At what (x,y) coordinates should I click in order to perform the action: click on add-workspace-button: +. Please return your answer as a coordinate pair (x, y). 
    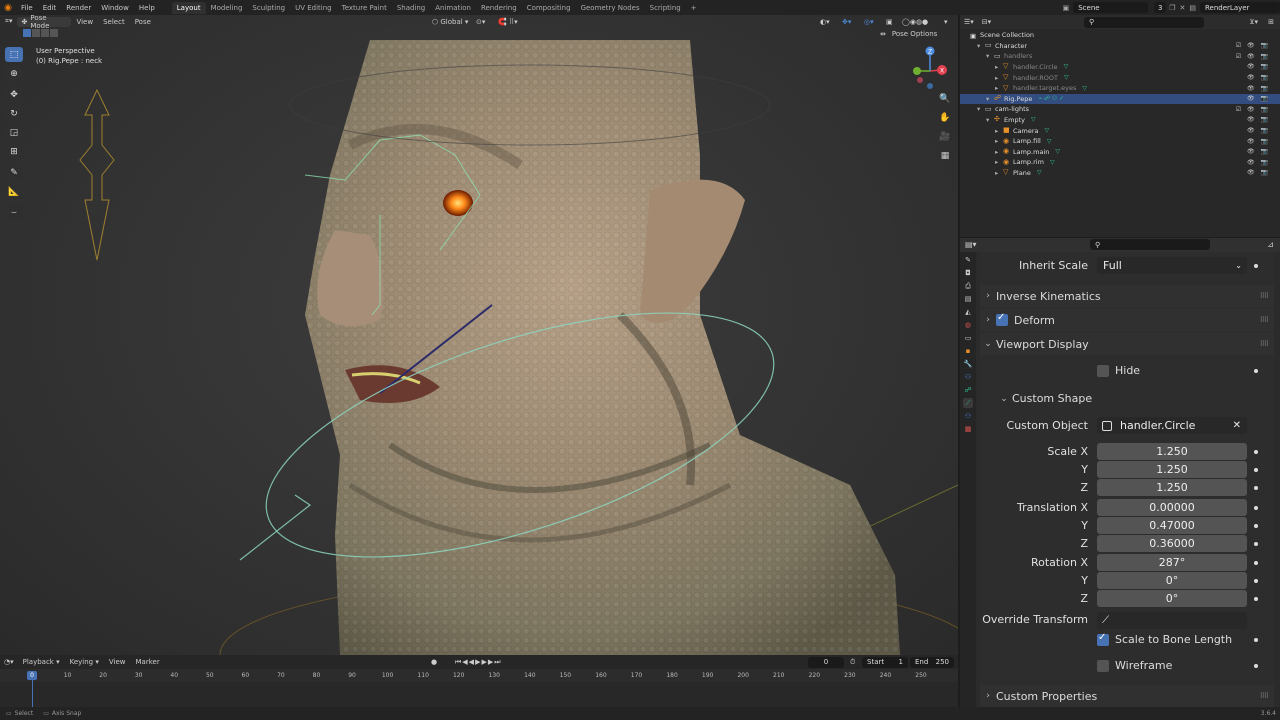
    Looking at the image, I should click on (694, 8).